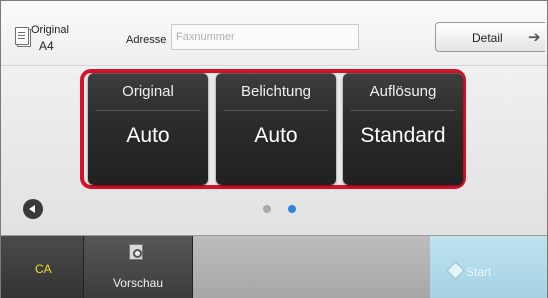  What do you see at coordinates (22, 36) in the screenshot?
I see `original-document-icon` at bounding box center [22, 36].